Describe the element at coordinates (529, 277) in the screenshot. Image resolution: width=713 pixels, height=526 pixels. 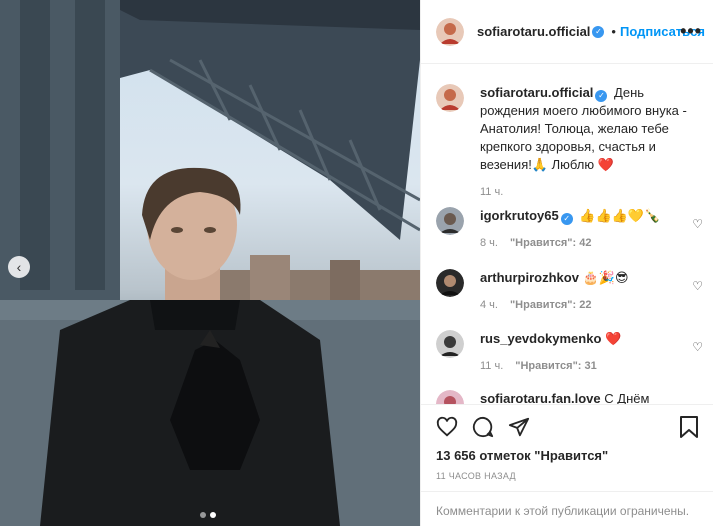
I see `comment-username: arthurpirozhkov` at that location.